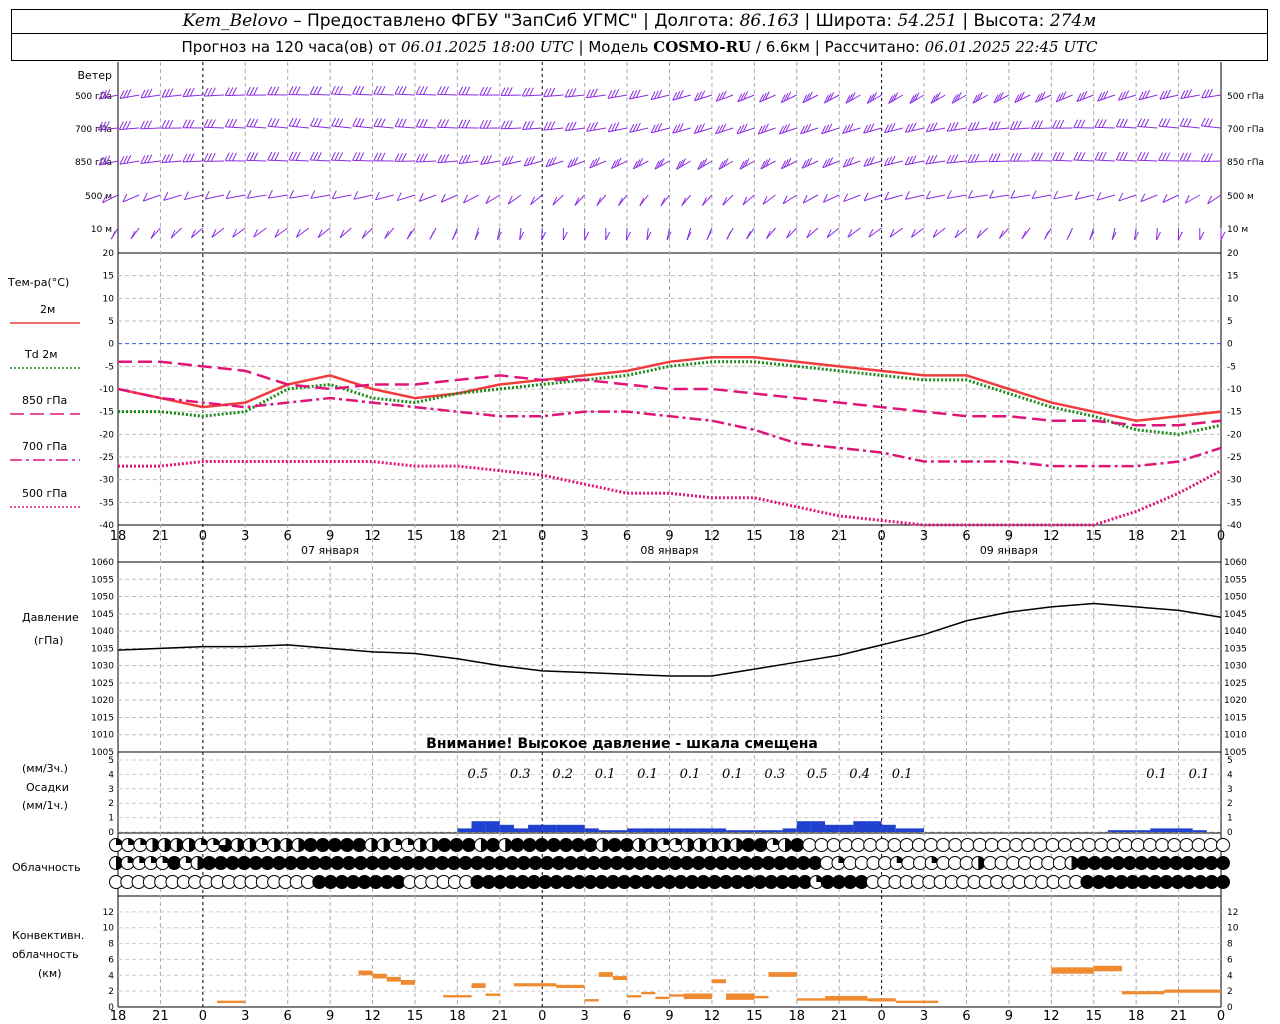 The width and height of the screenshot is (1280, 1024). What do you see at coordinates (1230, 322) in the screenshot?
I see `temp-tick-right: 5` at bounding box center [1230, 322].